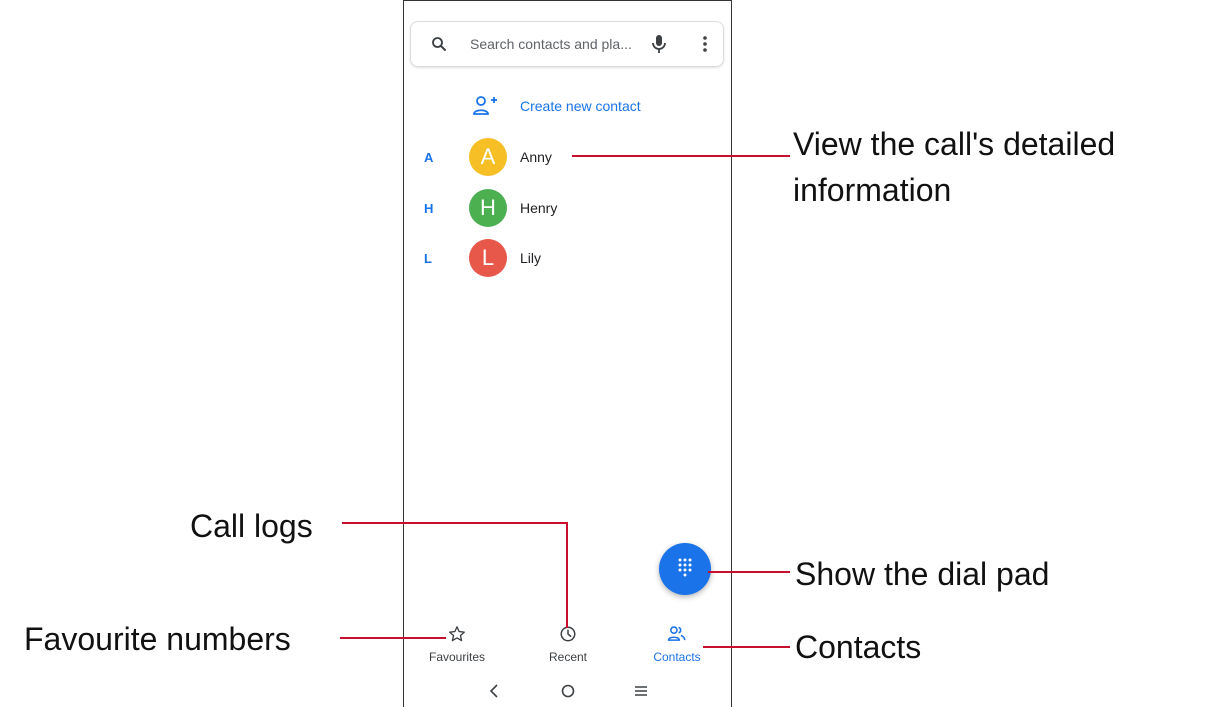 The width and height of the screenshot is (1221, 707). What do you see at coordinates (858, 647) in the screenshot?
I see `annotation-contacts: Contacts` at bounding box center [858, 647].